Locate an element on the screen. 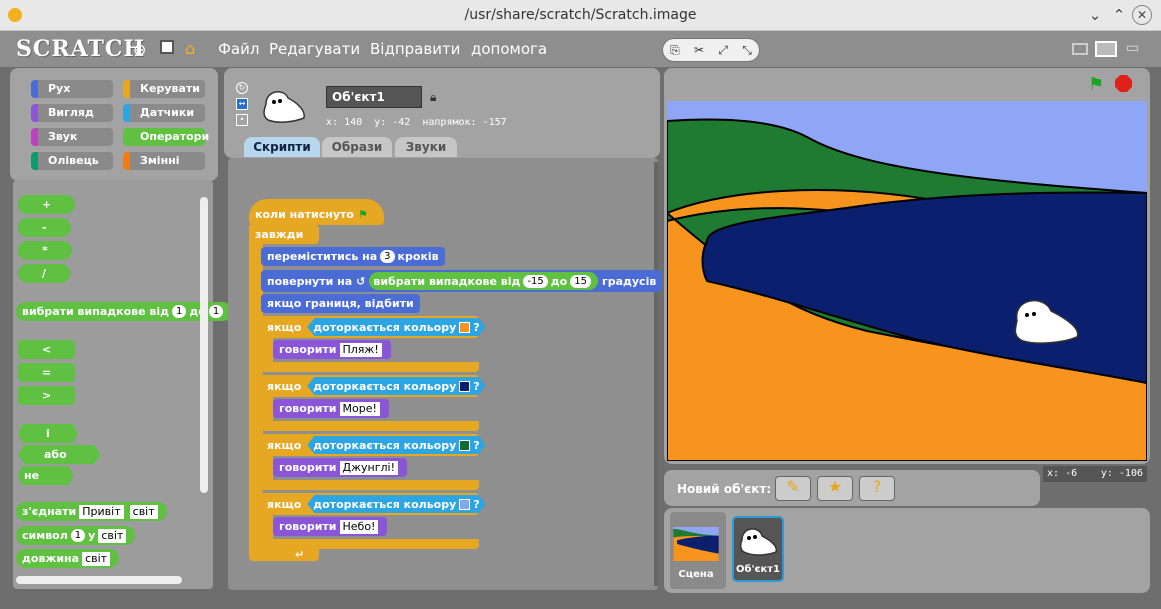 The image size is (1161, 609). sprite-thumbnail-label: Об'єкт1 is located at coordinates (757, 569).